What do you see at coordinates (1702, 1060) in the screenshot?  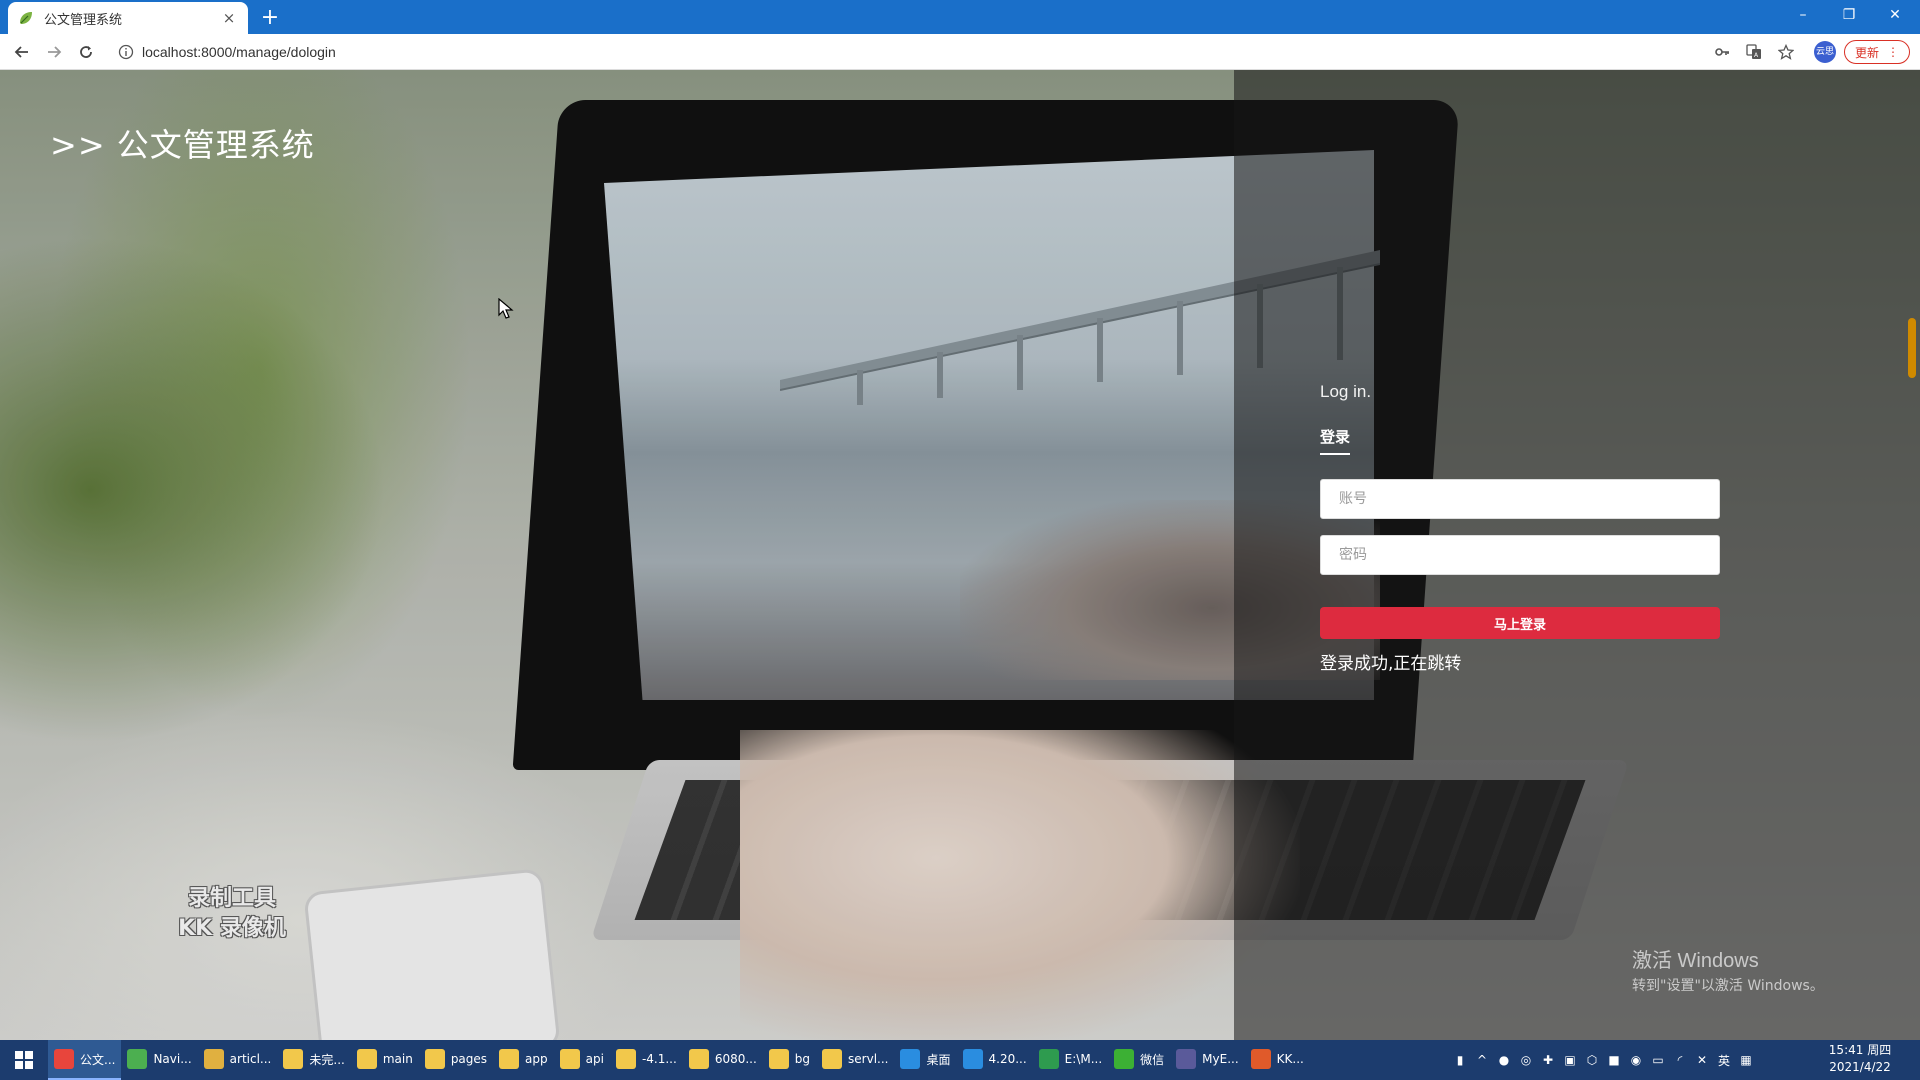 I see `volume-muted-icon: ✕` at bounding box center [1702, 1060].